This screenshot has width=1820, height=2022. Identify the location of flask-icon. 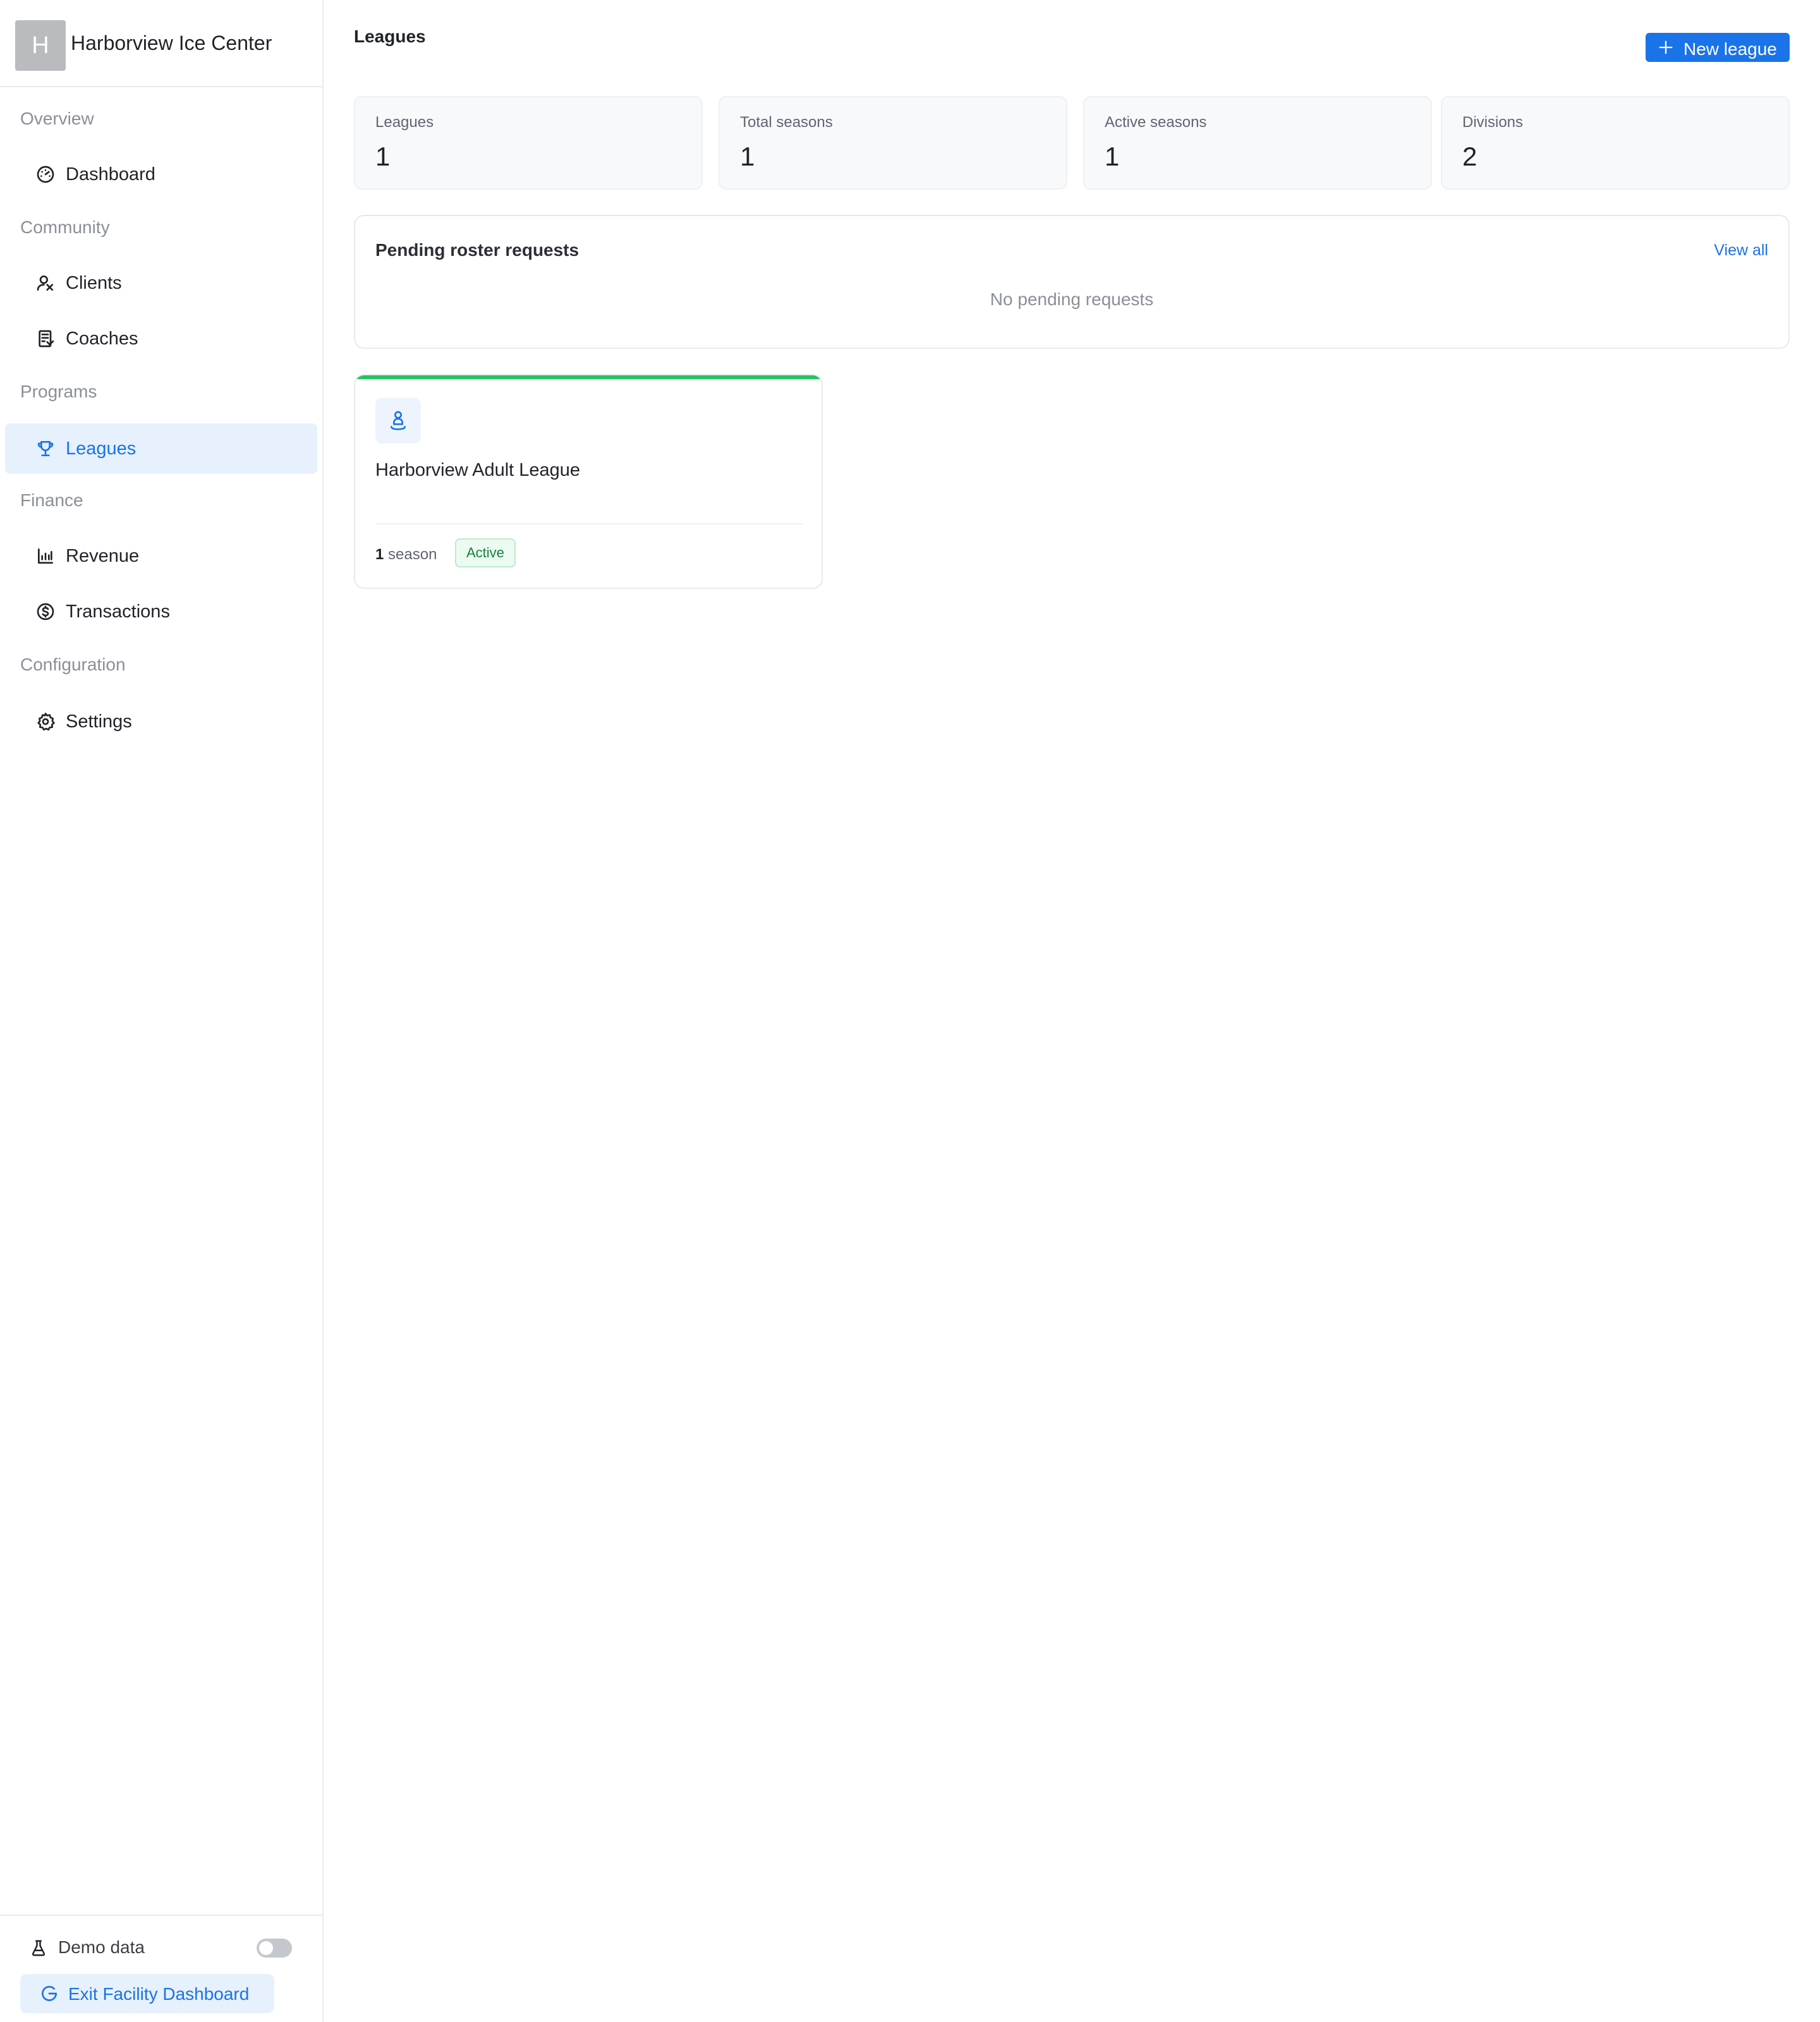
(39, 1948).